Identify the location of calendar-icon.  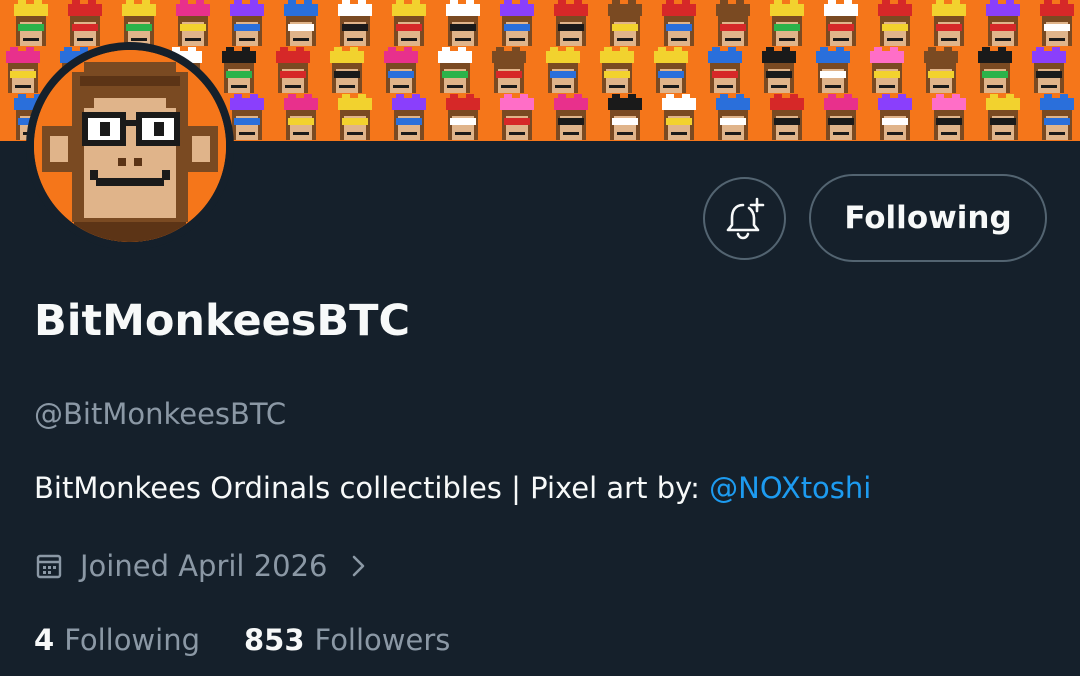
(49, 566).